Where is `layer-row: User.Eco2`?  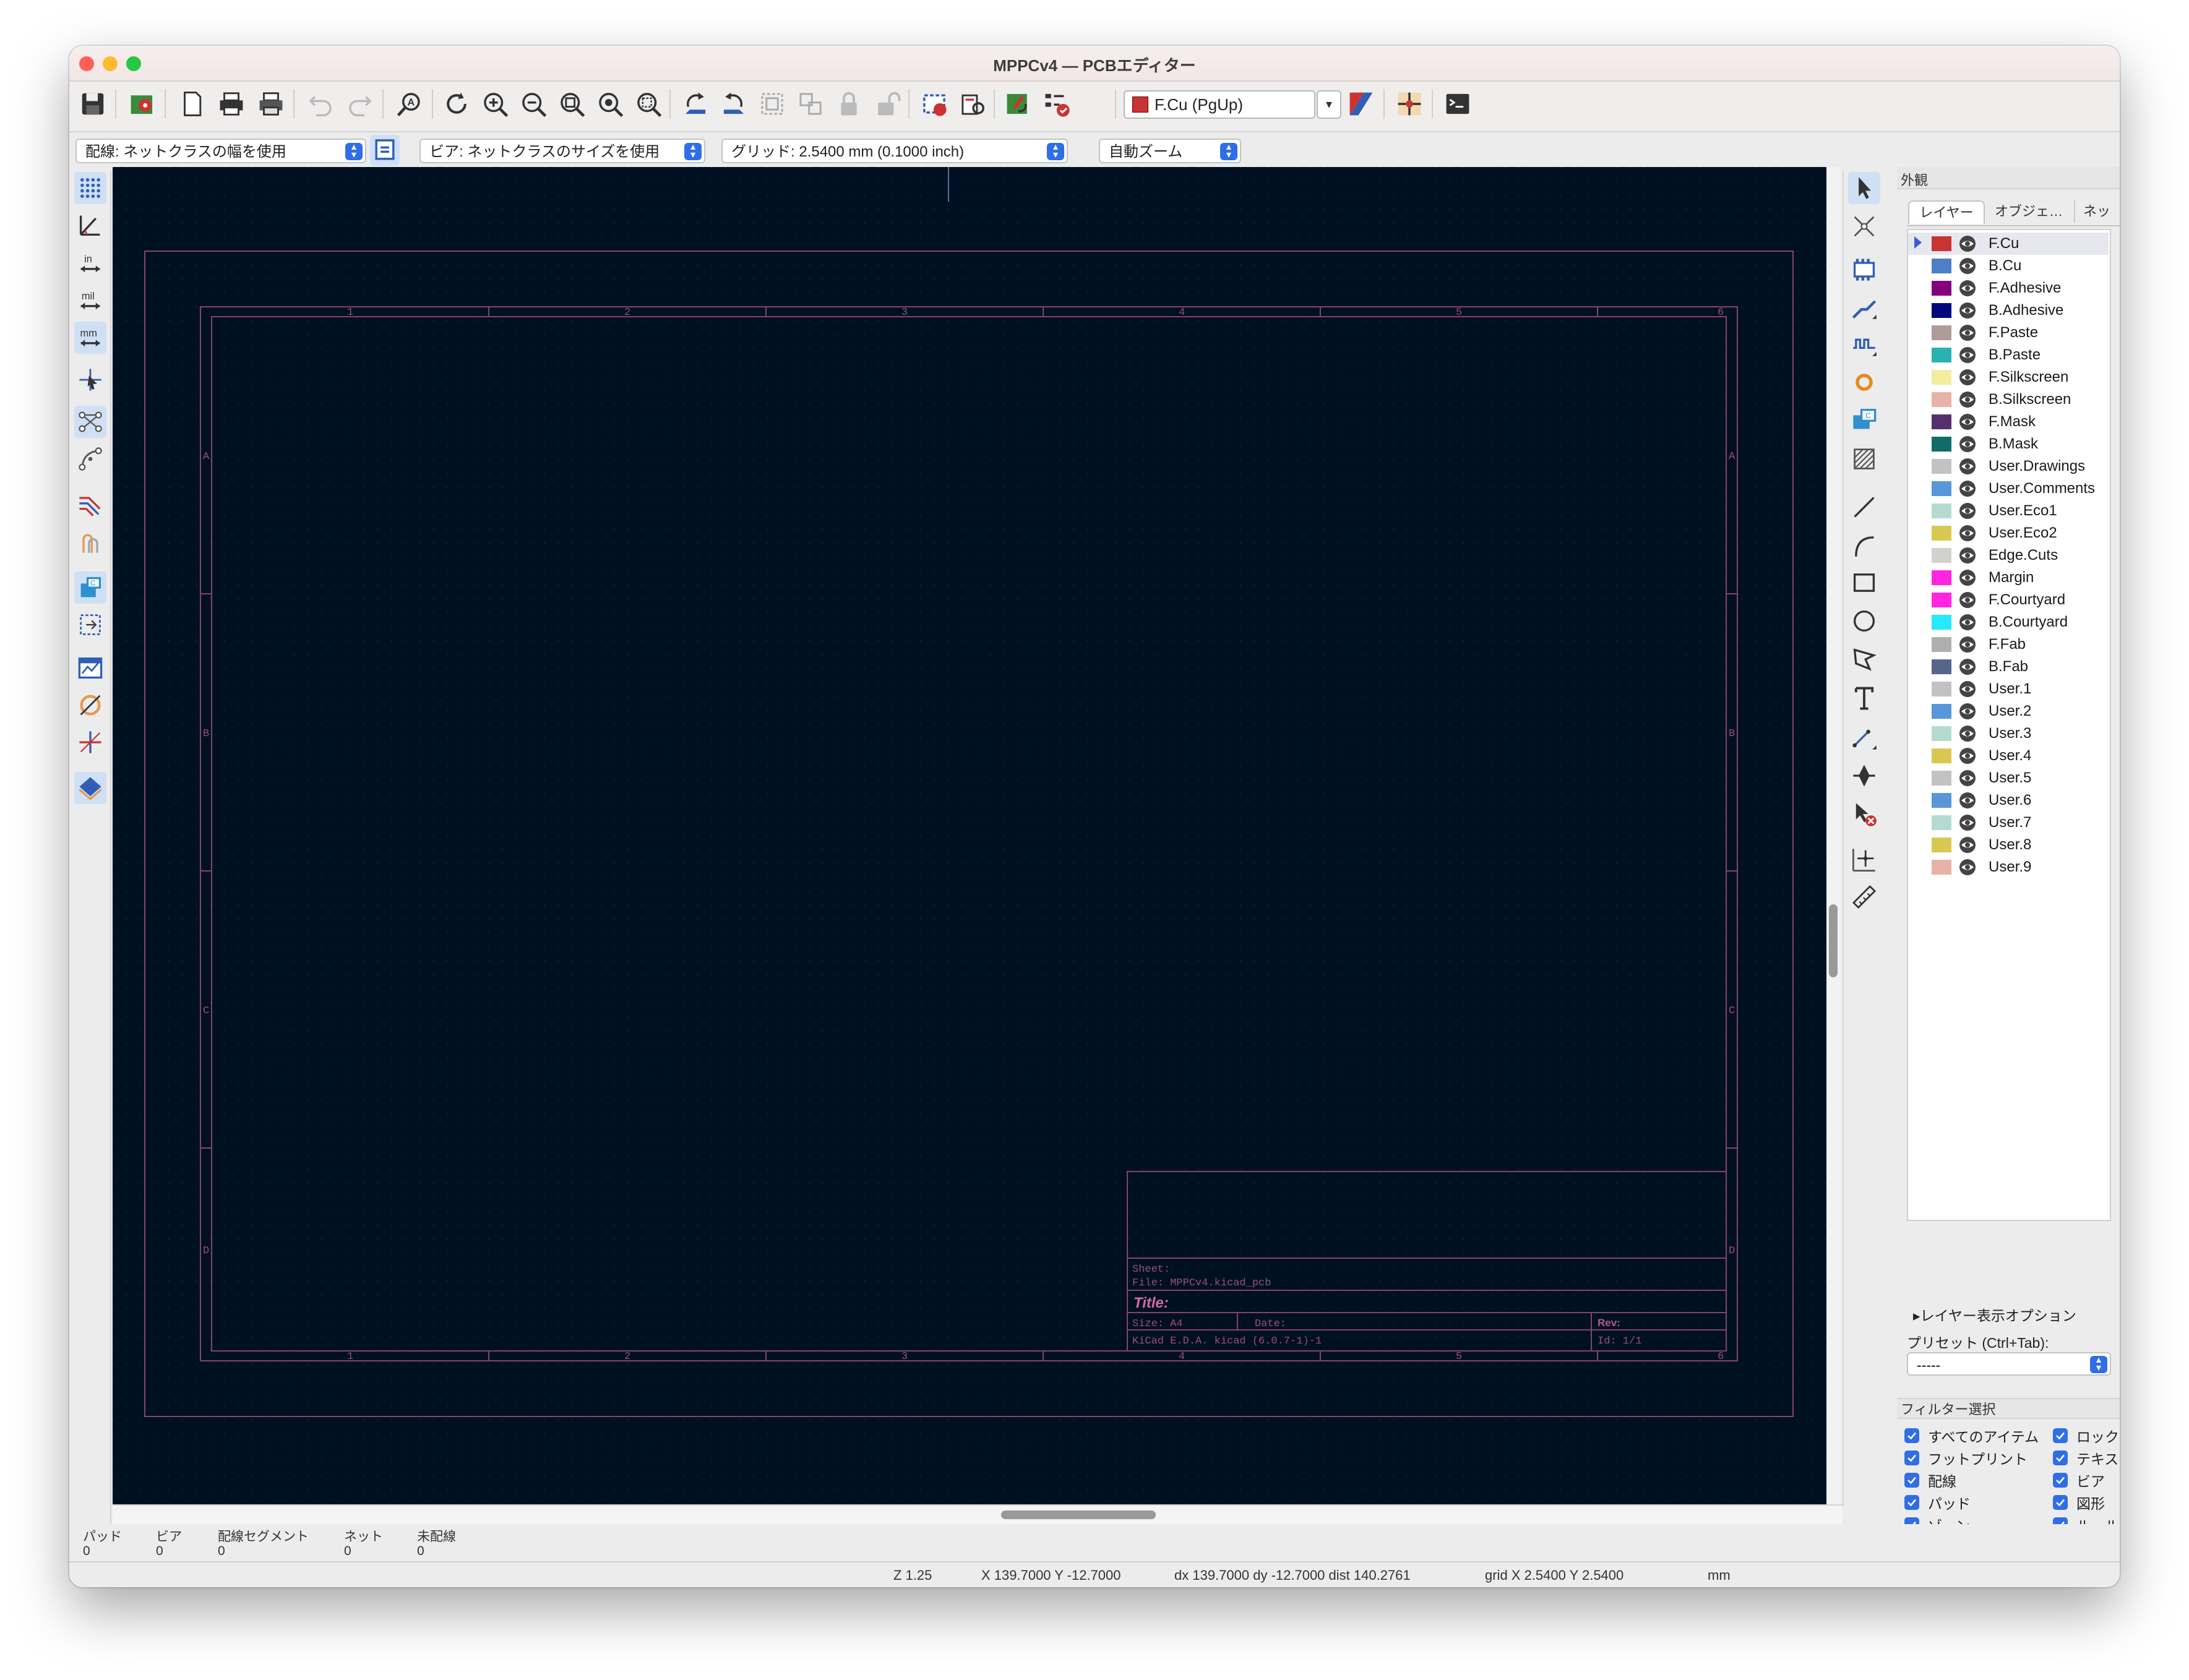 layer-row: User.Eco2 is located at coordinates (2008, 533).